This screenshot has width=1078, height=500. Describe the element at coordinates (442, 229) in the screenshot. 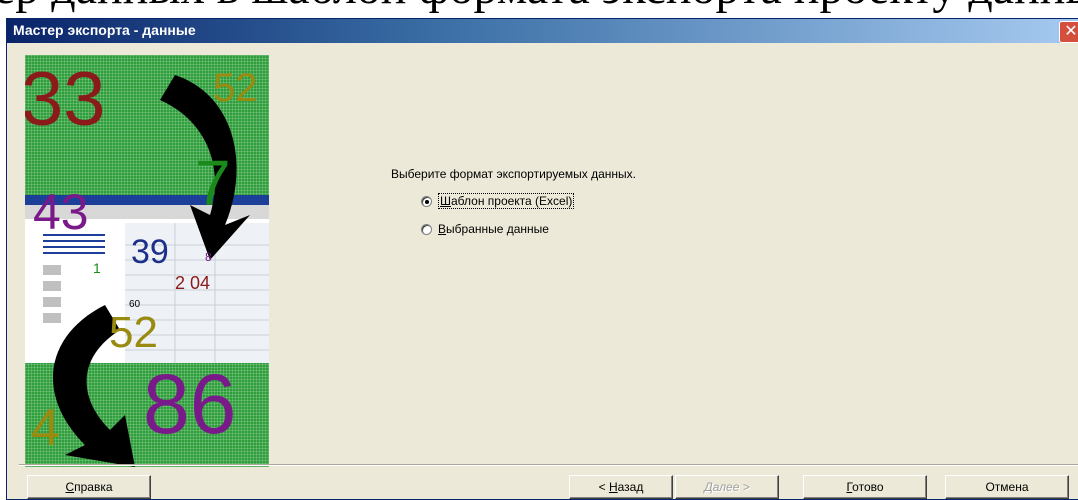

I see `accelerator-key: В` at that location.